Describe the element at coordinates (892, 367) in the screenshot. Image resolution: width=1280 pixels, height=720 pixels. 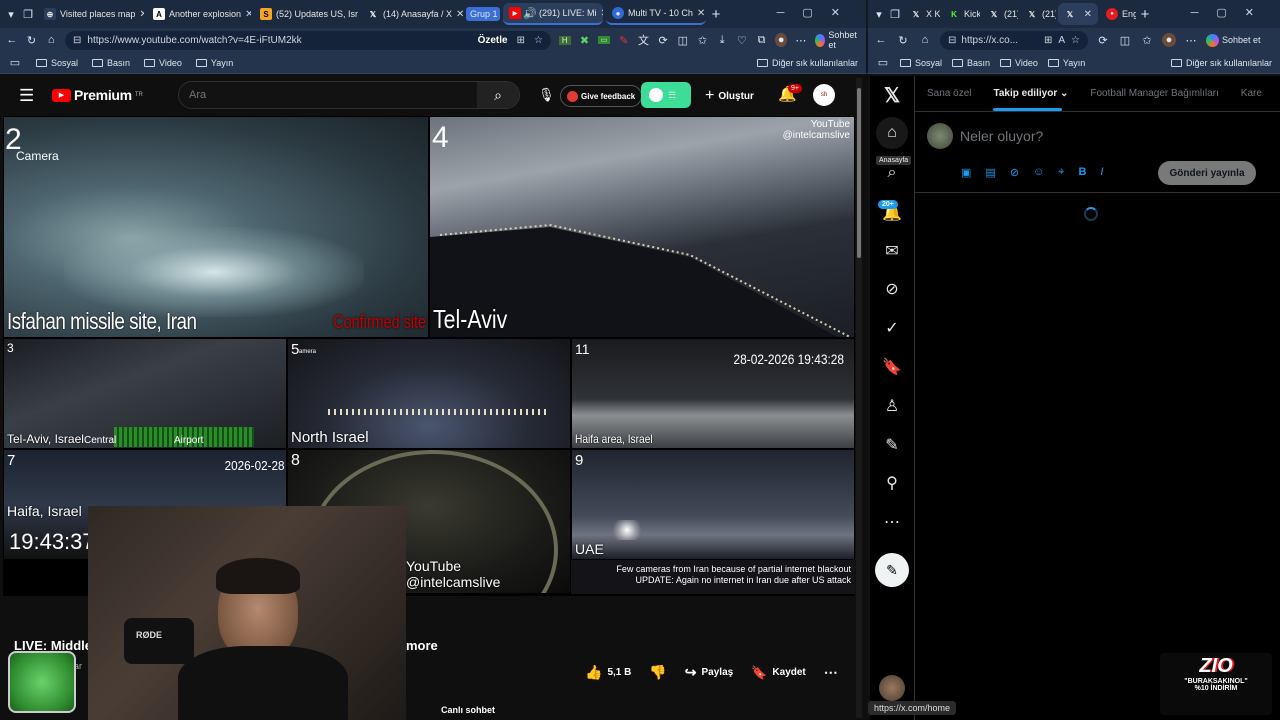
I see `bookmarks-icon: 🔖` at that location.